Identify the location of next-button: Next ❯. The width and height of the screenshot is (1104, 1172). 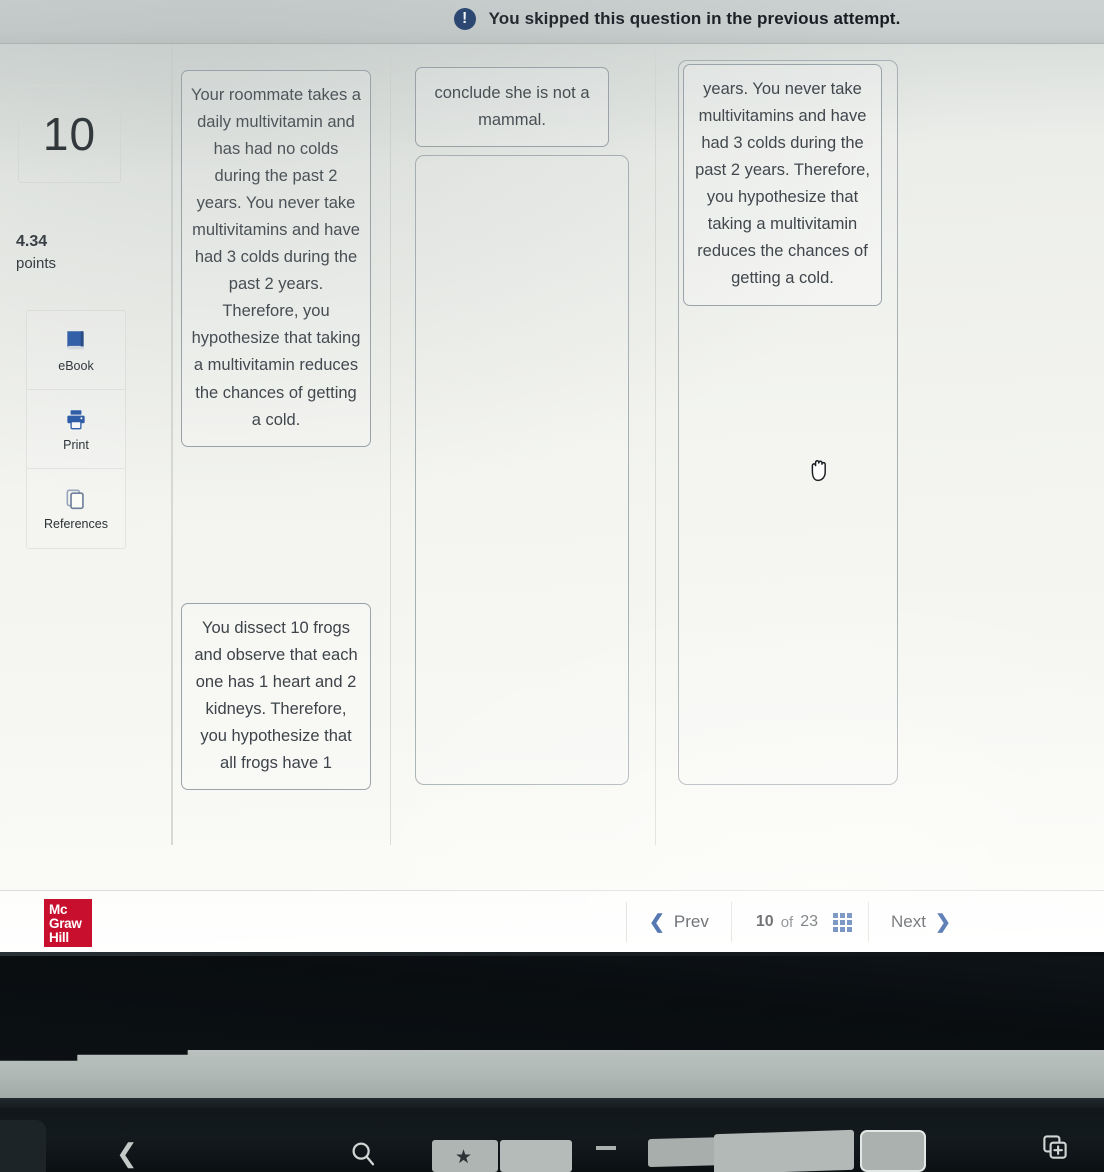
(921, 922).